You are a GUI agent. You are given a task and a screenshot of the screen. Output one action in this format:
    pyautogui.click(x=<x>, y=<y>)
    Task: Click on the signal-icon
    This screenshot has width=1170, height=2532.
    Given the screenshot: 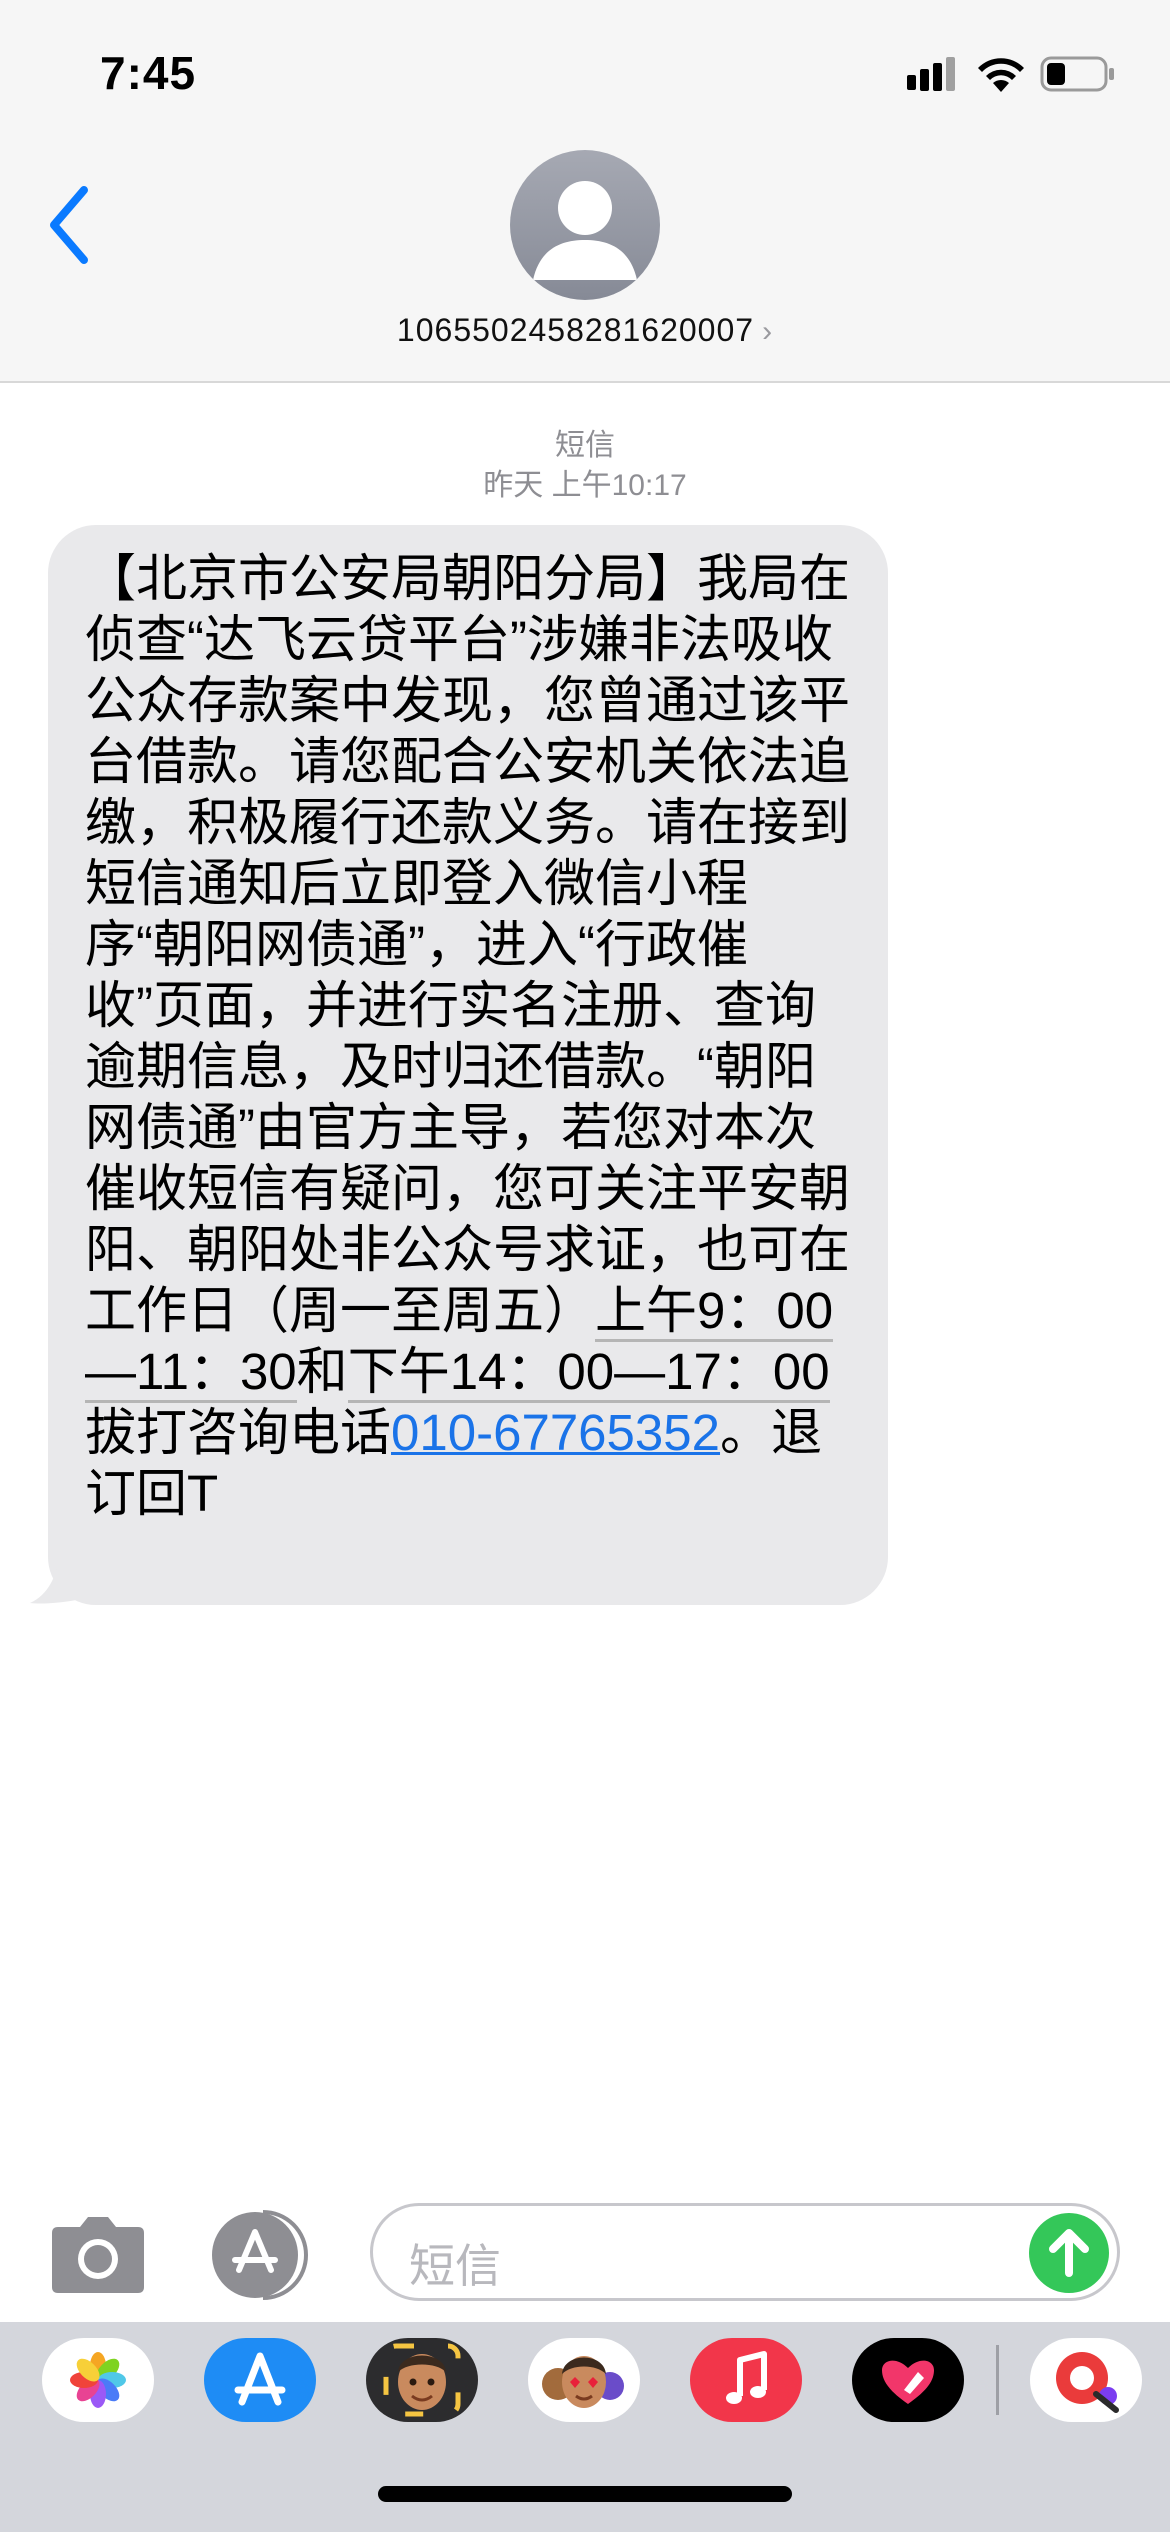 What is the action you would take?
    pyautogui.click(x=931, y=74)
    